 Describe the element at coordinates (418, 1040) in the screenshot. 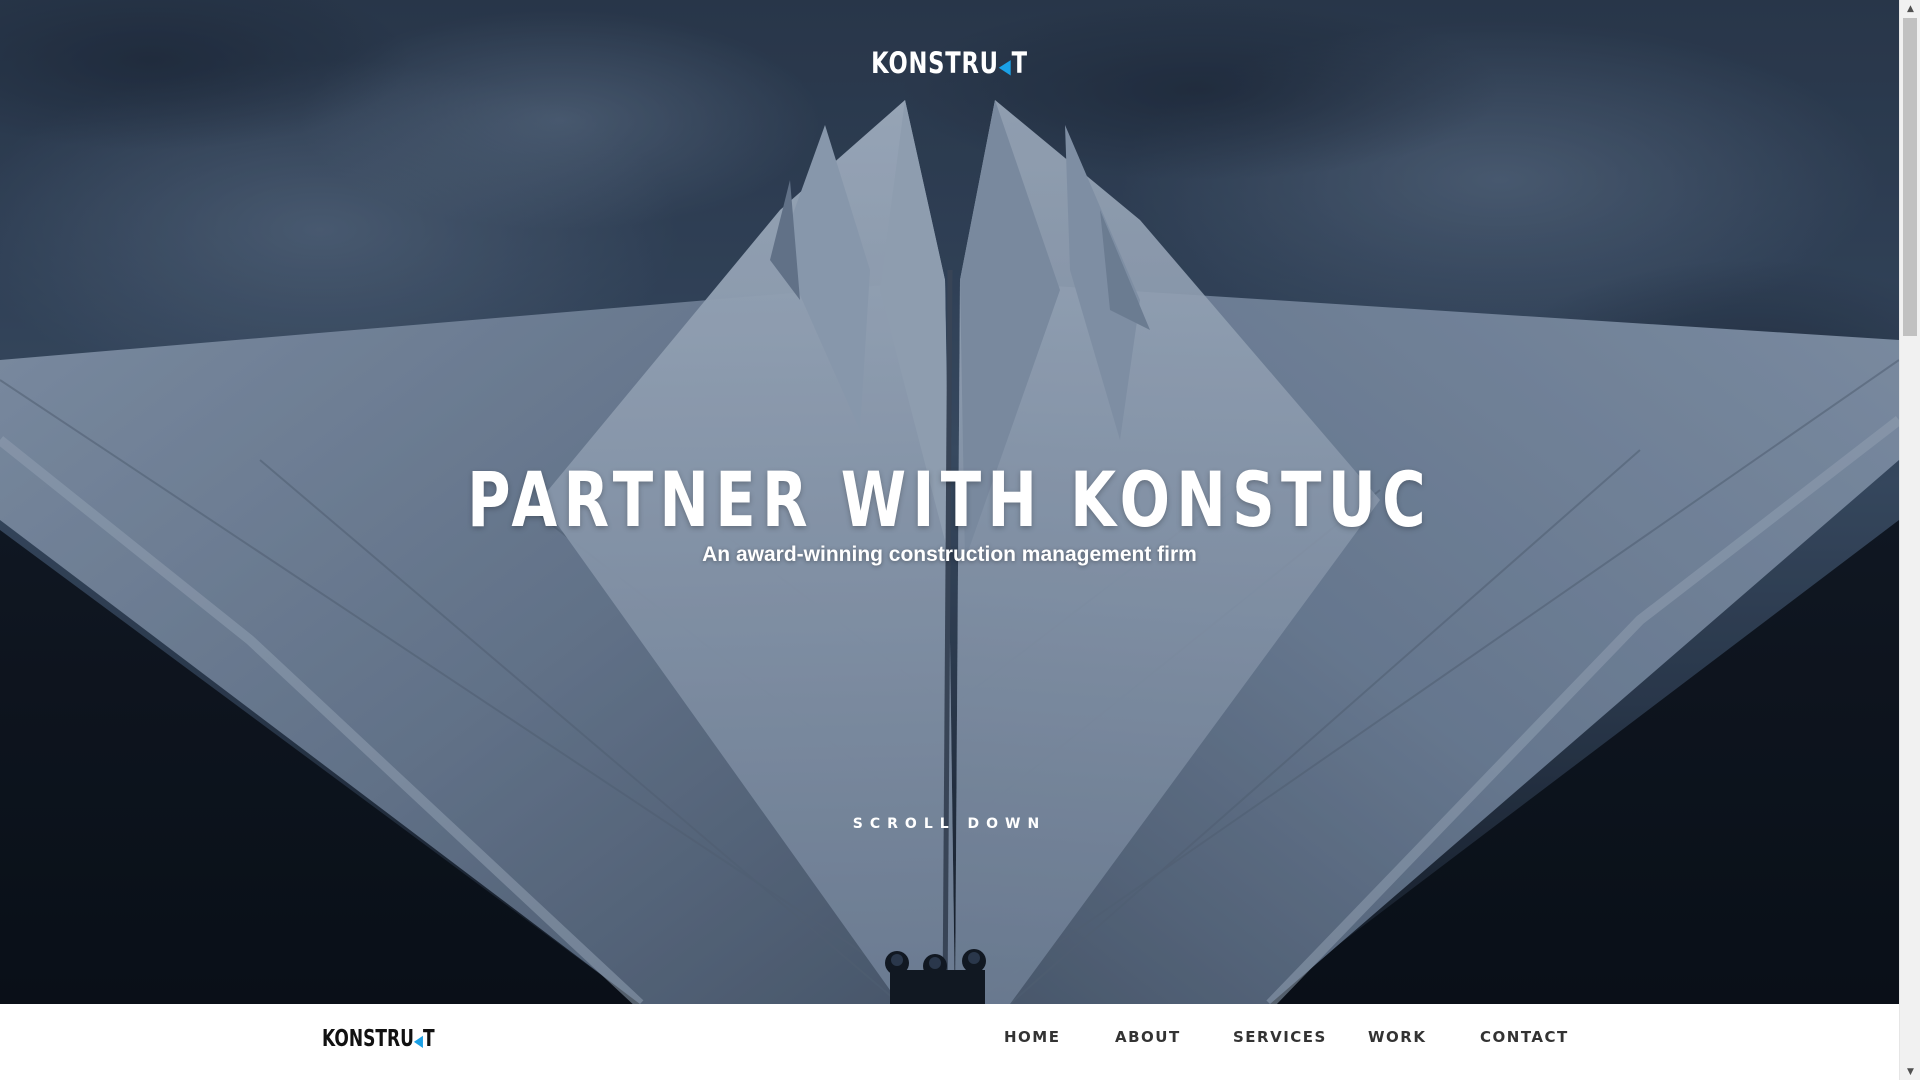

I see `navbar-logo-accent-icon: ◀` at that location.